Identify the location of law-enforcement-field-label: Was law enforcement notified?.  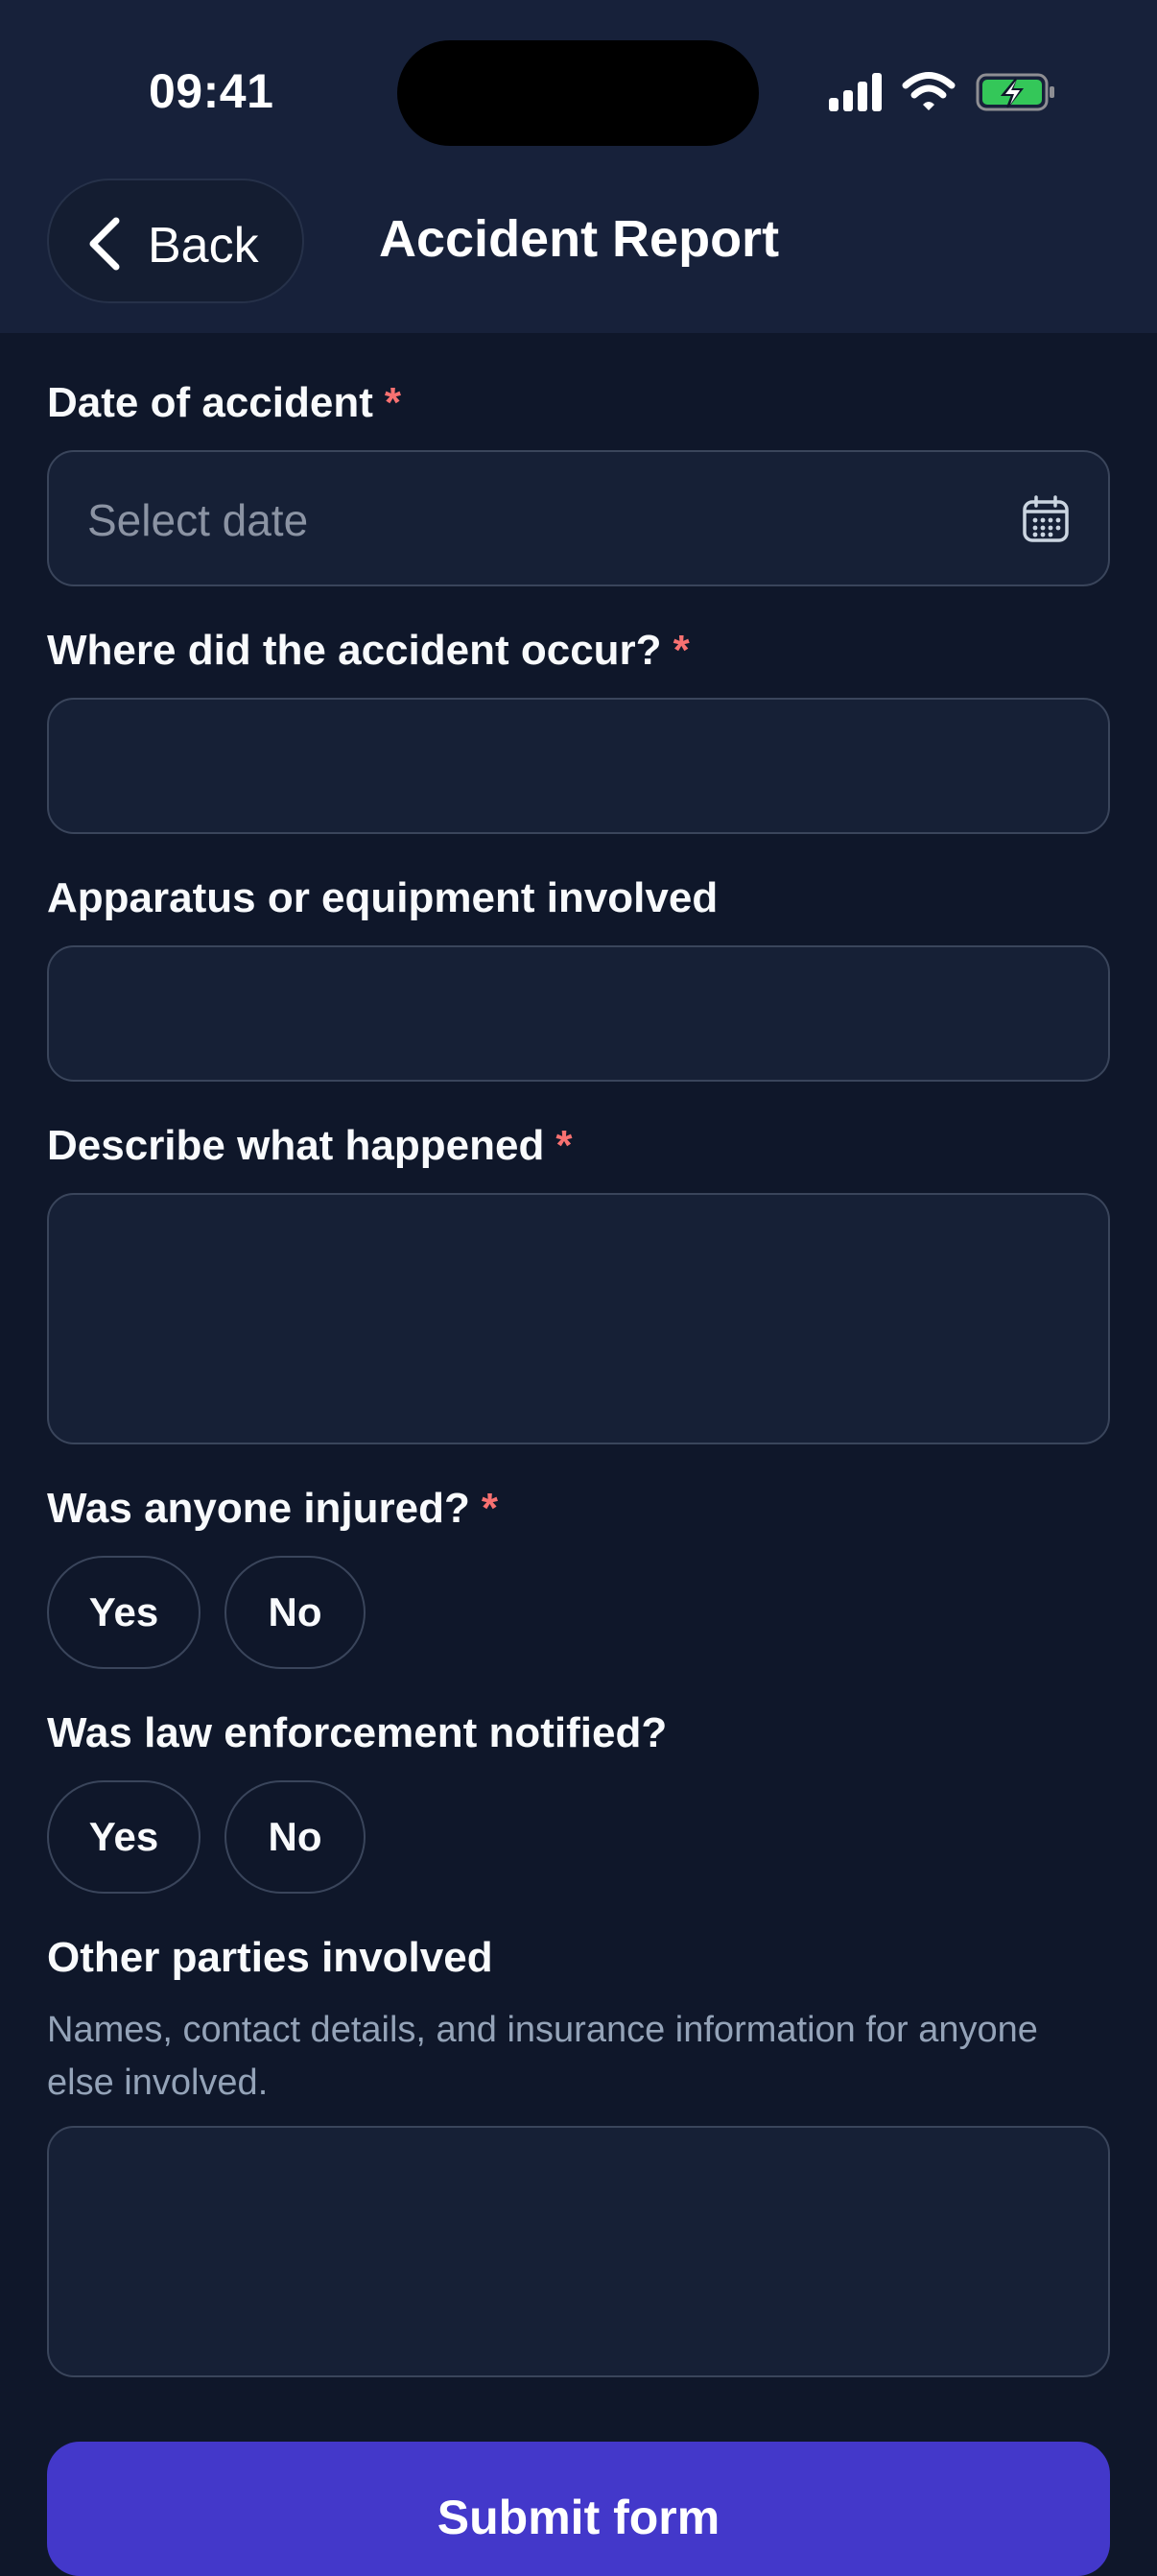
(357, 1732).